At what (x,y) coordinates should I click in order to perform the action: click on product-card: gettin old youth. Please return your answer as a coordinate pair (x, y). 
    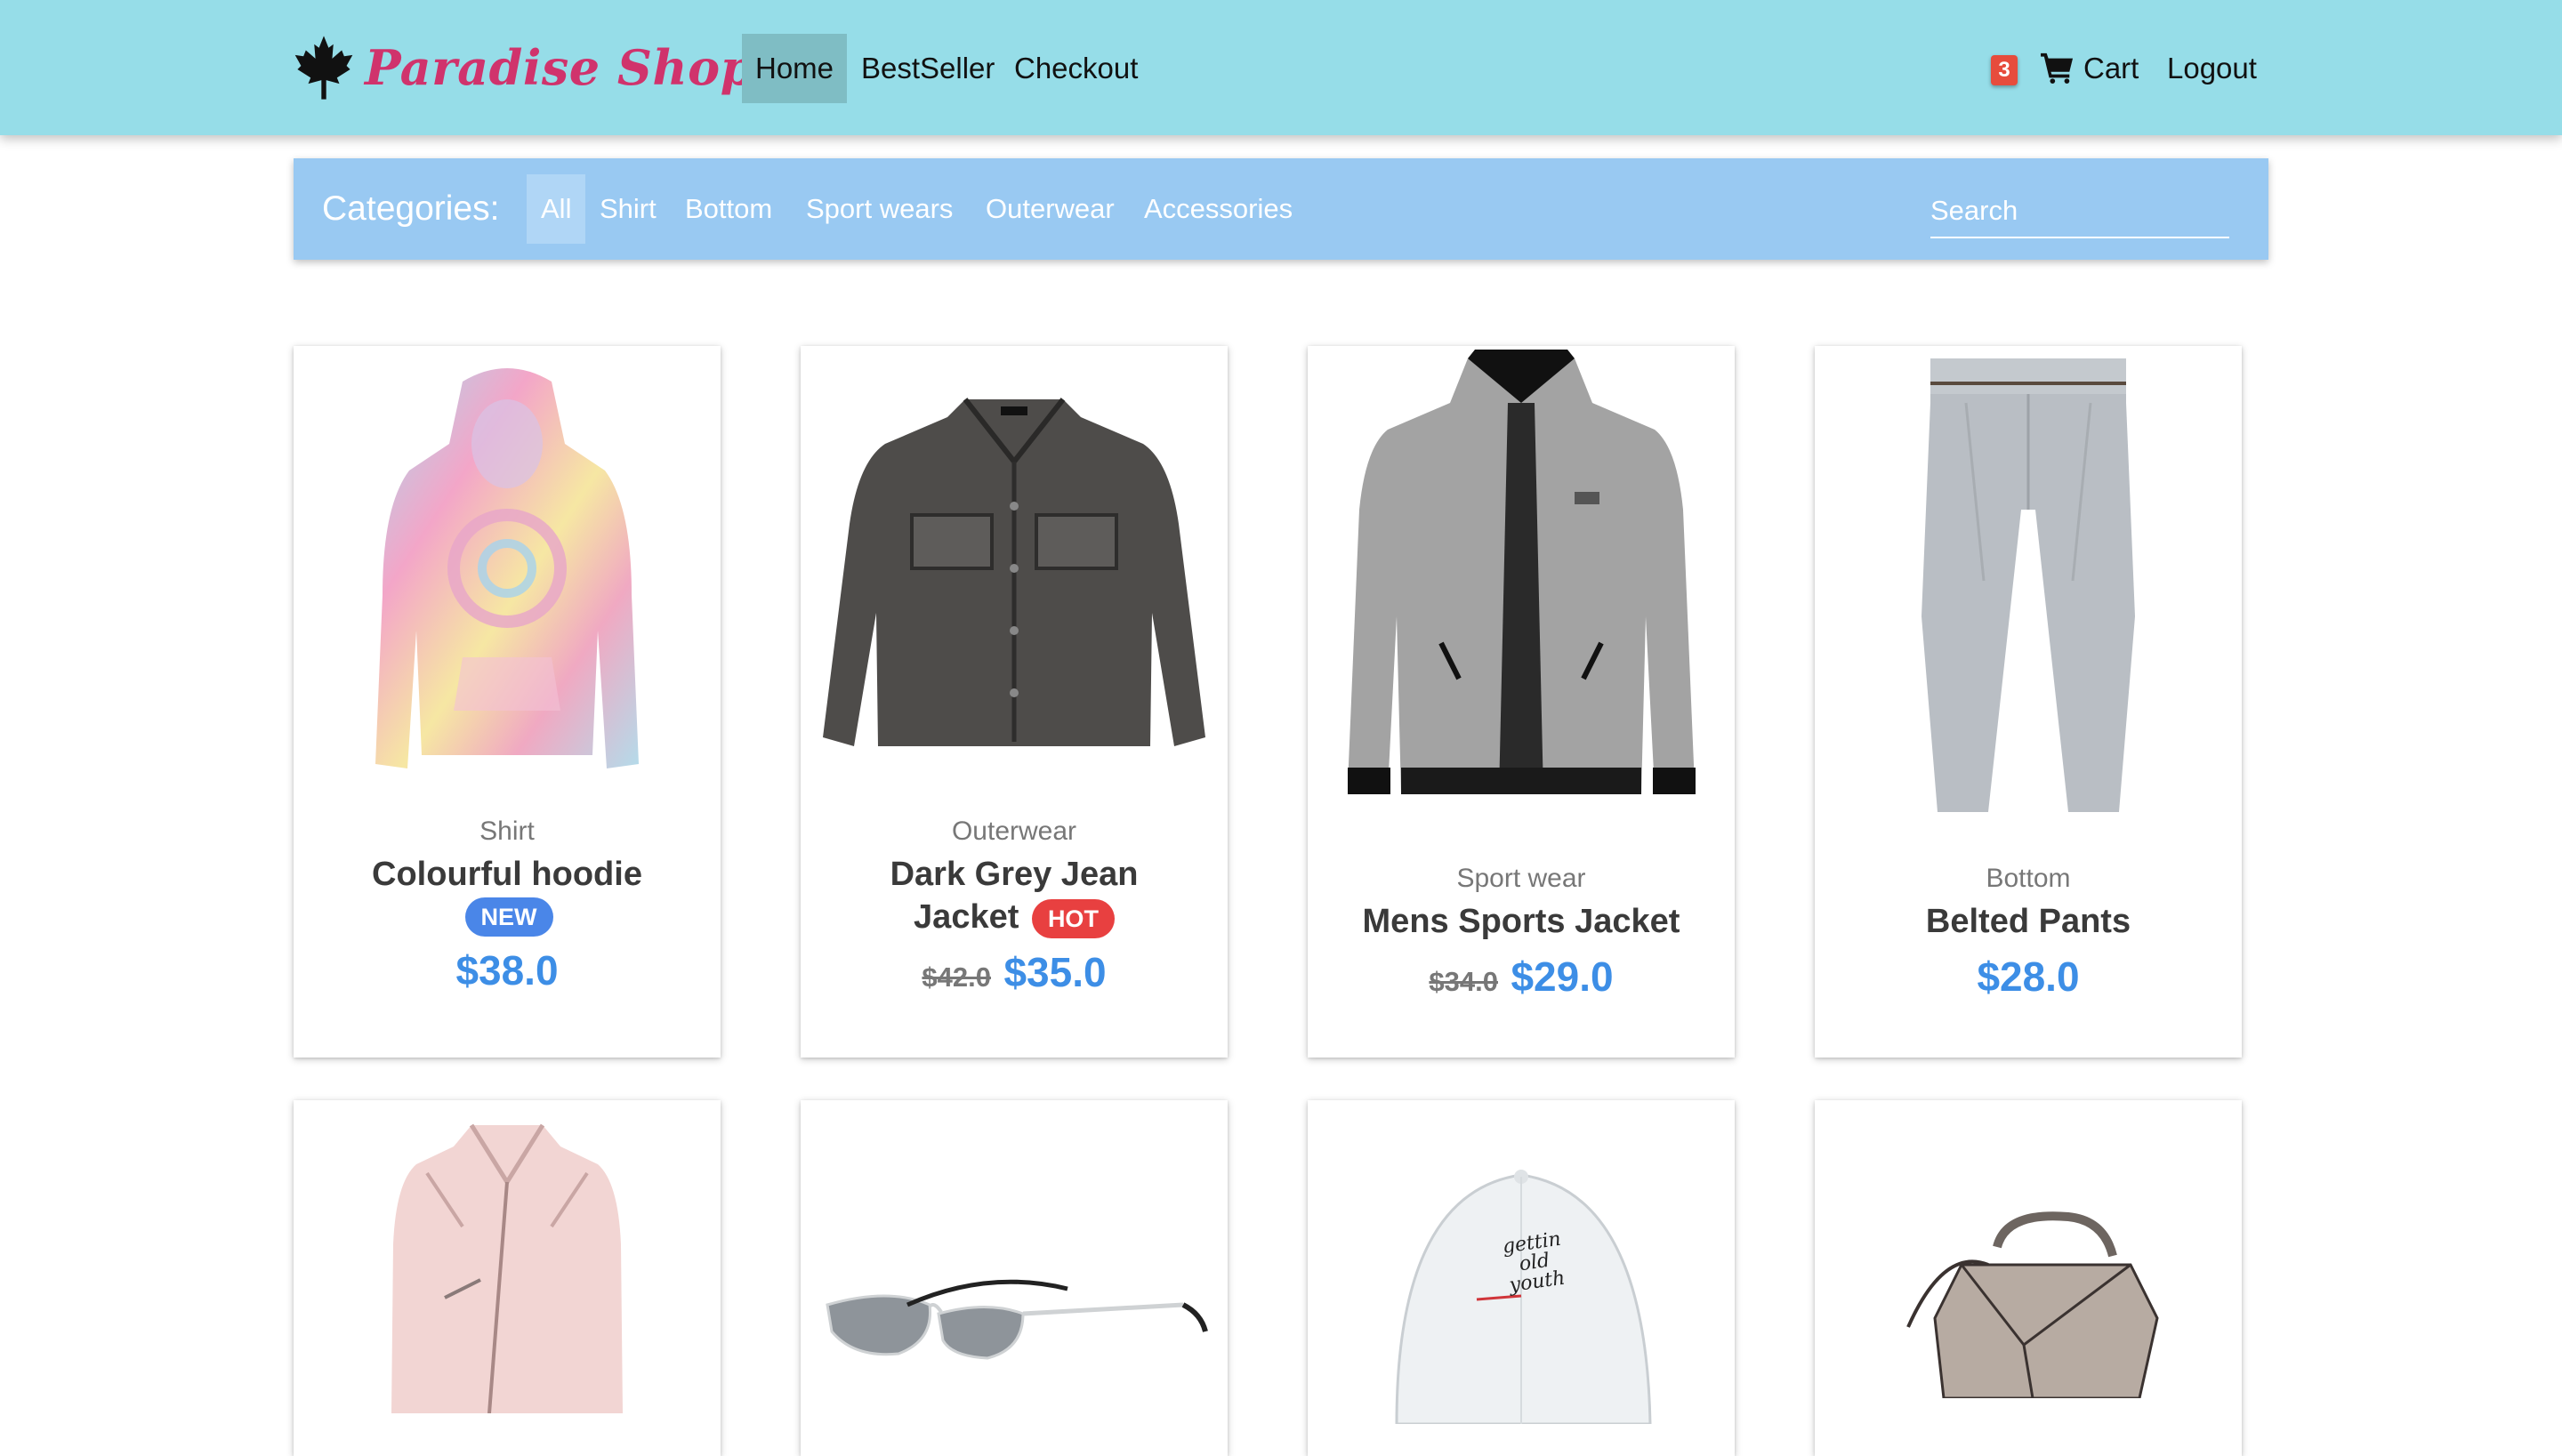
    Looking at the image, I should click on (1521, 1278).